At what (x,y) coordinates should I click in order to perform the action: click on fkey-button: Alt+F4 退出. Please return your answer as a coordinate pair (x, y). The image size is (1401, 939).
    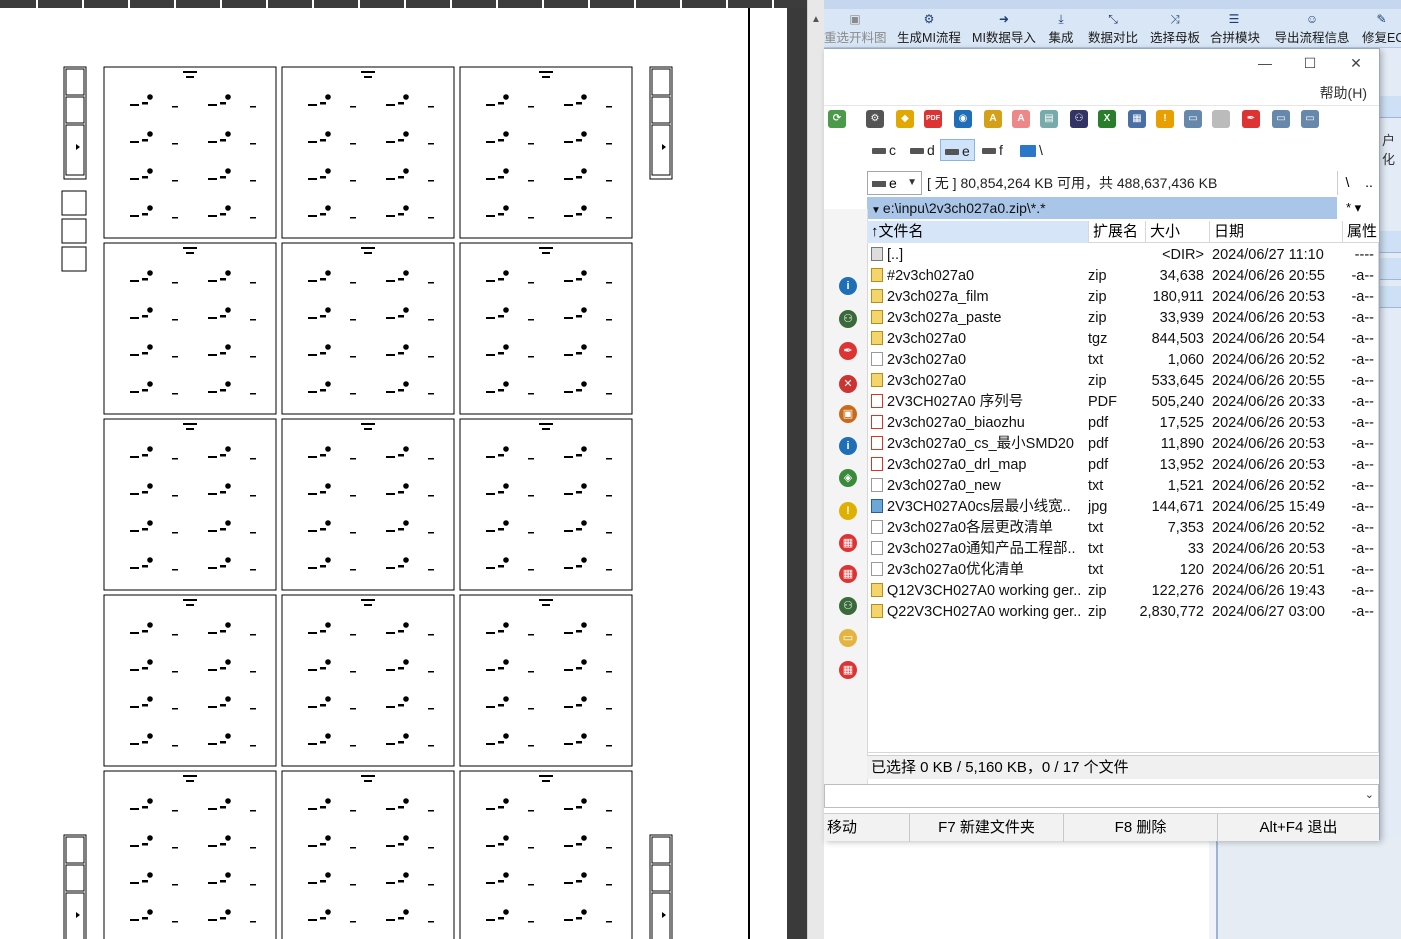
    Looking at the image, I should click on (1298, 828).